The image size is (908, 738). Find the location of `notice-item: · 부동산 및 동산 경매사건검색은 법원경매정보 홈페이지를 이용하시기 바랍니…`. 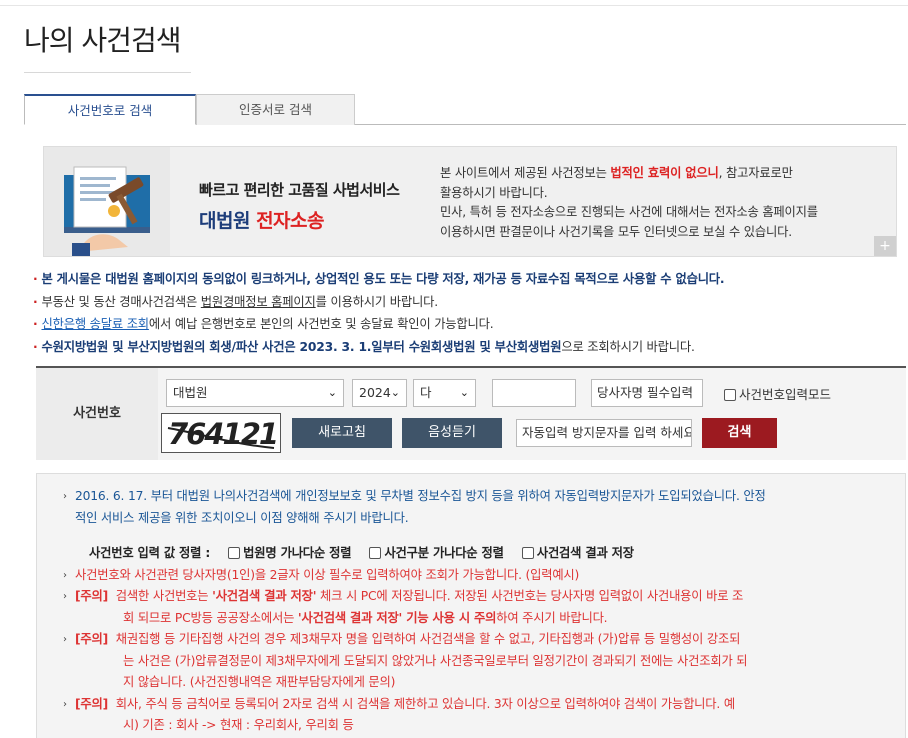

notice-item: · 부동산 및 동산 경매사건검색은 법원경매정보 홈페이지를 이용하시기 바랍니… is located at coordinates (468, 302).